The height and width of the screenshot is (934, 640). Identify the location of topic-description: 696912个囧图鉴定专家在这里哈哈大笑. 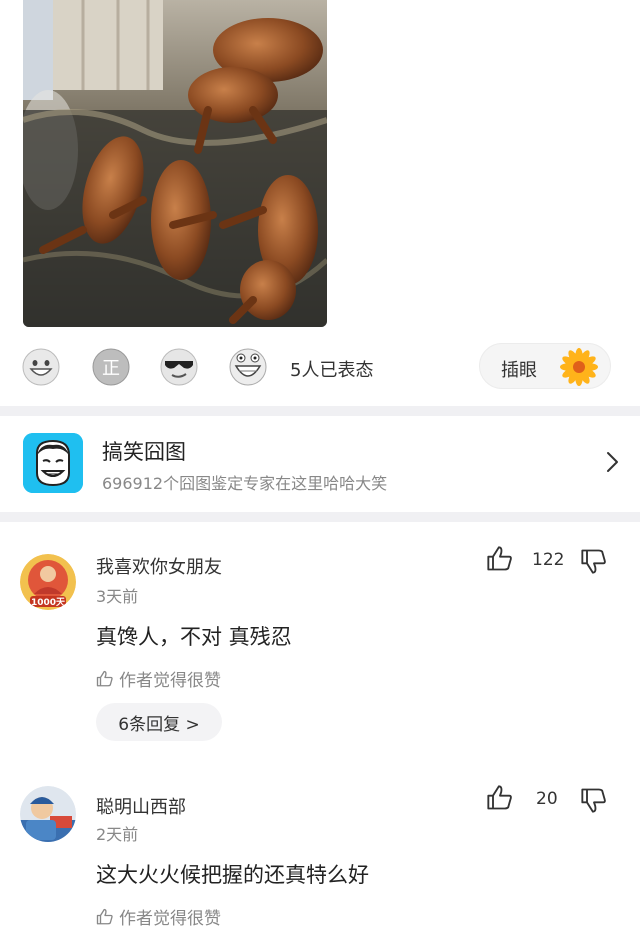
(245, 483).